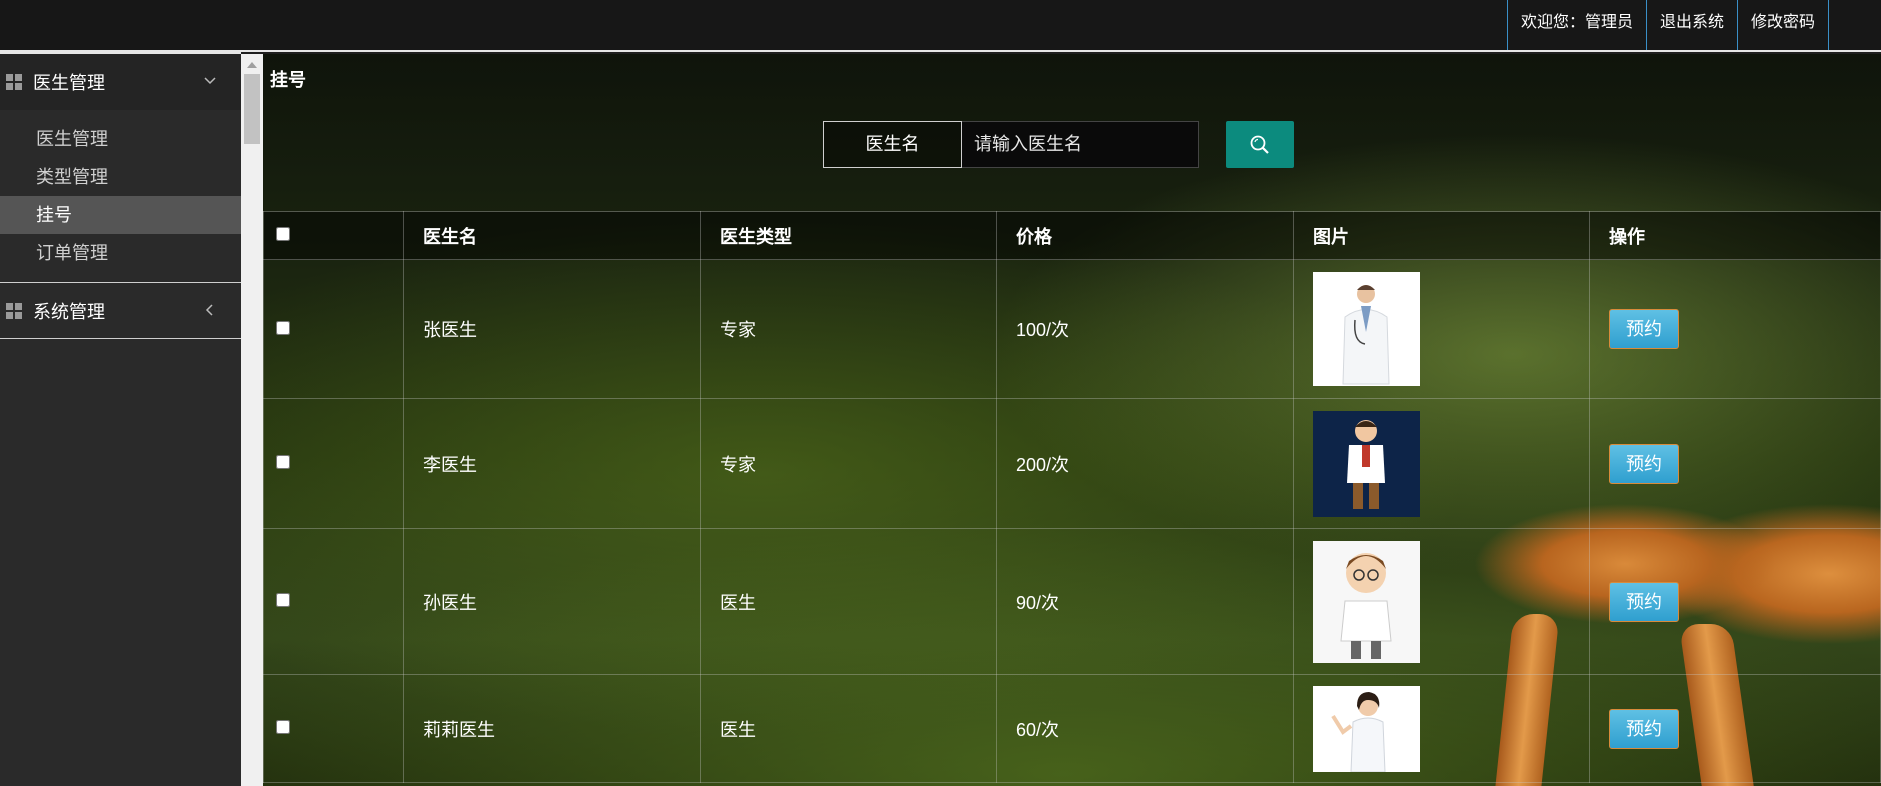  I want to click on sidebar: 医生管理 医生管理 类型管理 挂号 订单管理 系统管理, so click(120, 419).